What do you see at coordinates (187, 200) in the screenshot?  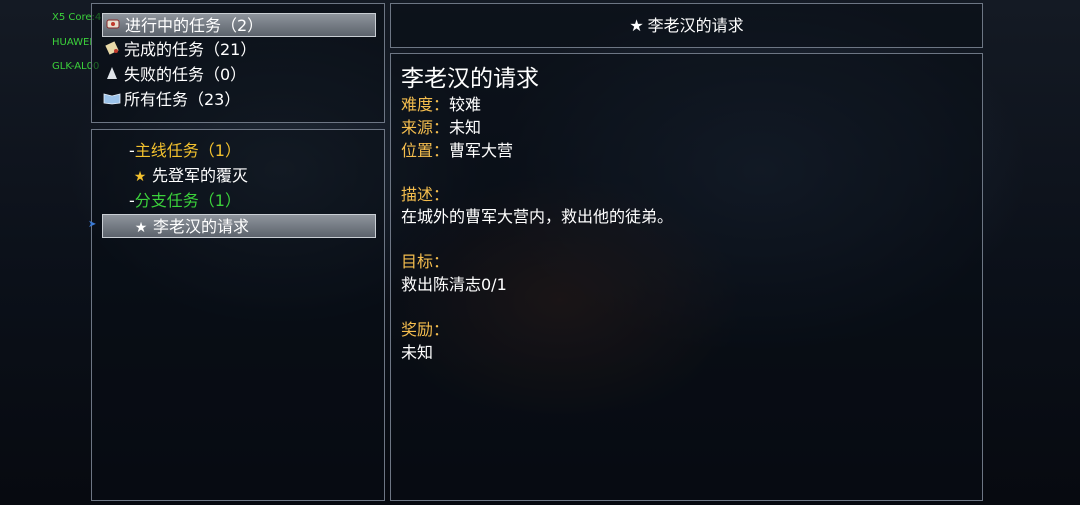 I see `tree-group-side-label: 分支任务（1）` at bounding box center [187, 200].